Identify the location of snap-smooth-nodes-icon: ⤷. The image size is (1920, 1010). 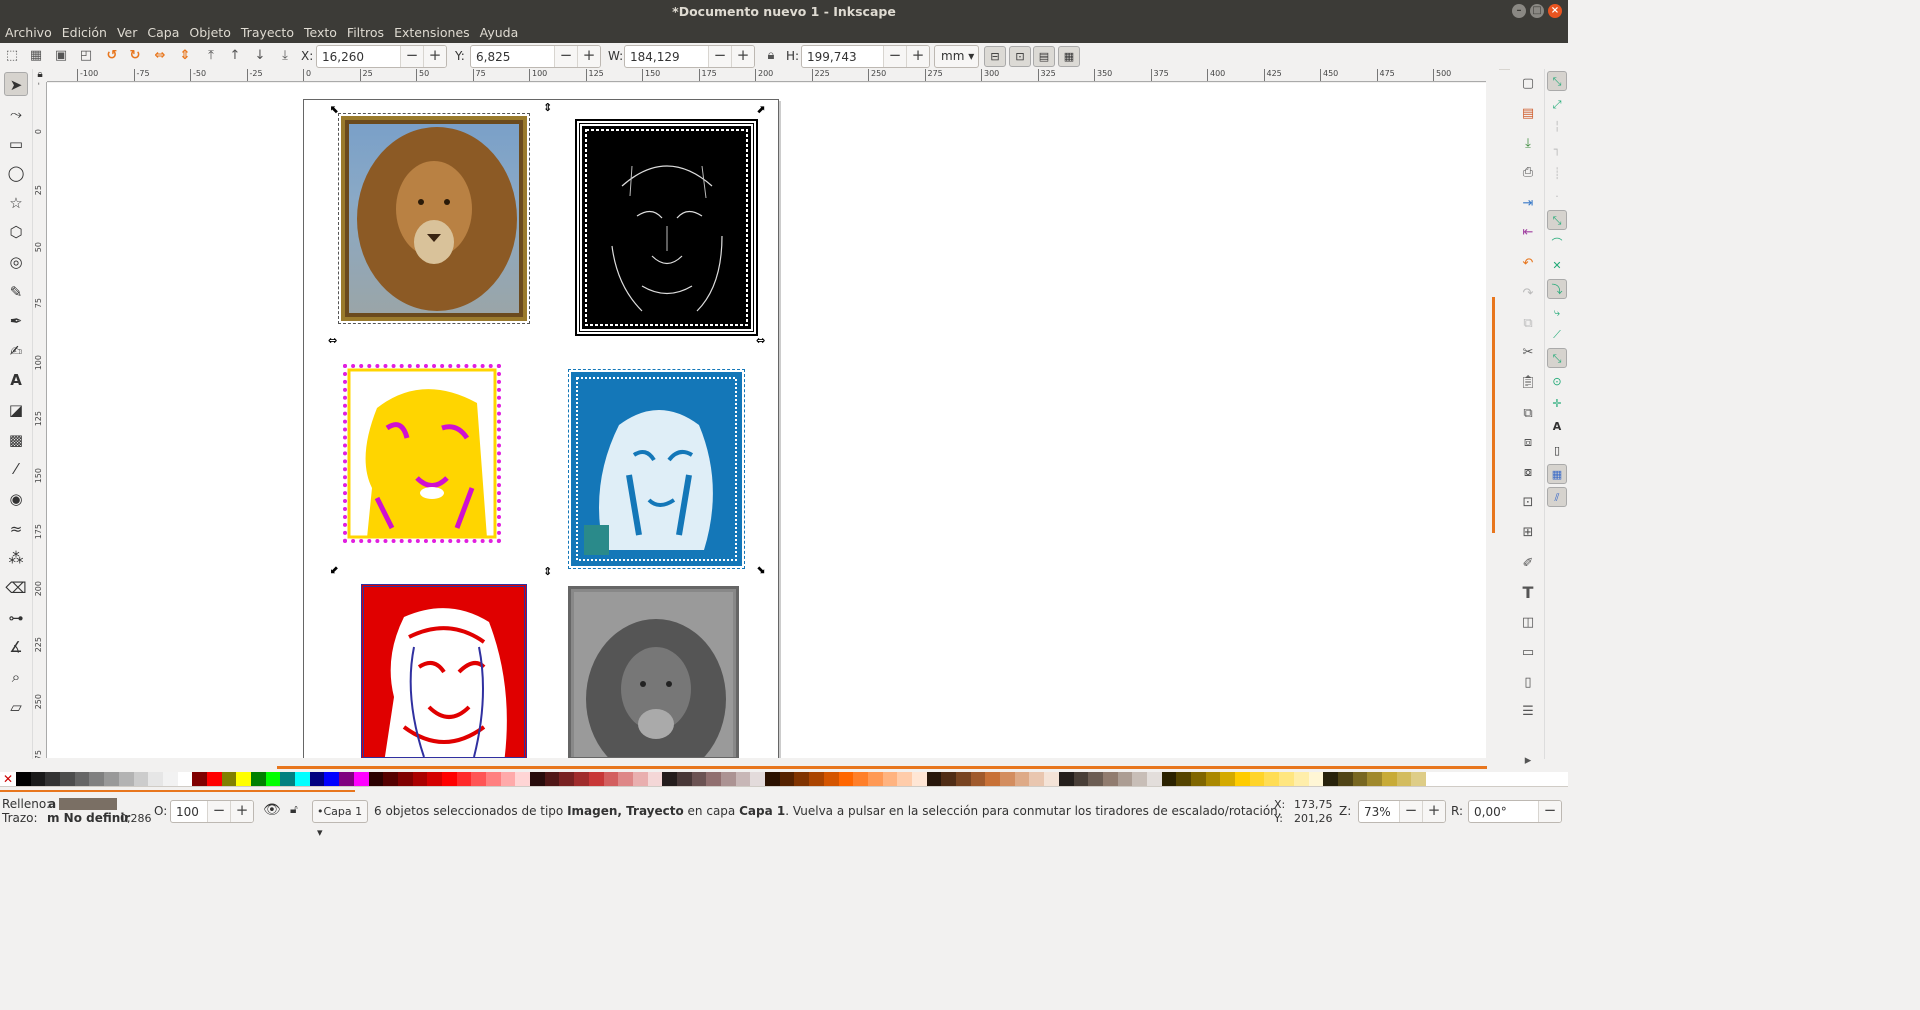
(1557, 313).